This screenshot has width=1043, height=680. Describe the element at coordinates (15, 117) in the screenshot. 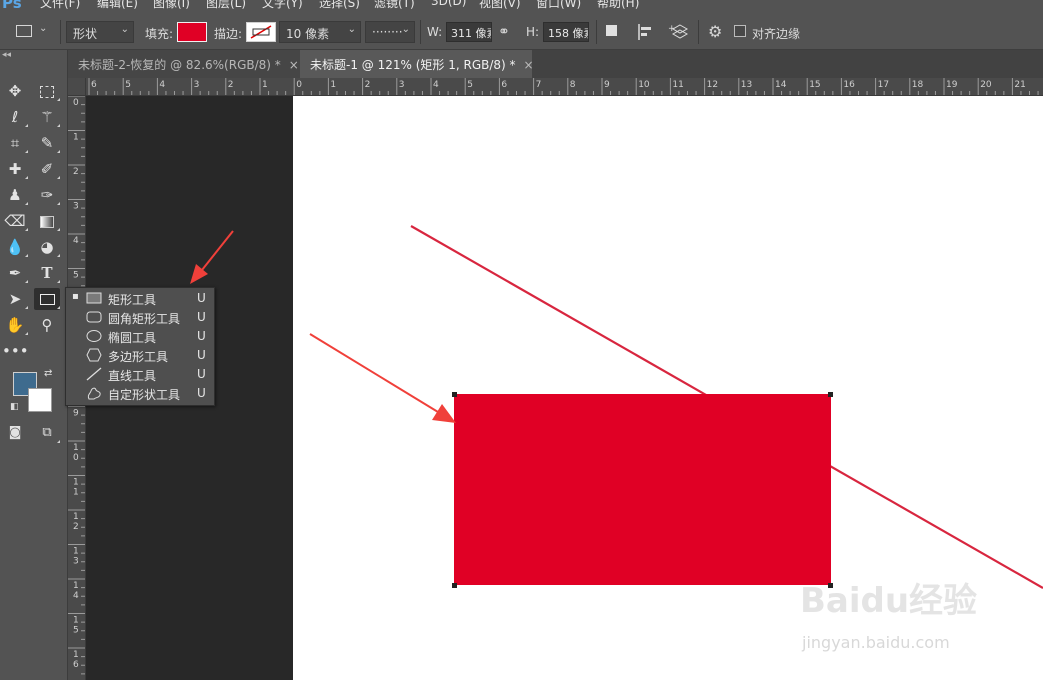

I see `lasso-tool-icon: ℓ` at that location.